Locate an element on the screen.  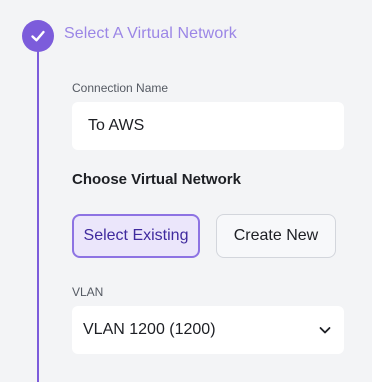
vlan-select: VLAN 1200 (1200) is located at coordinates (208, 330).